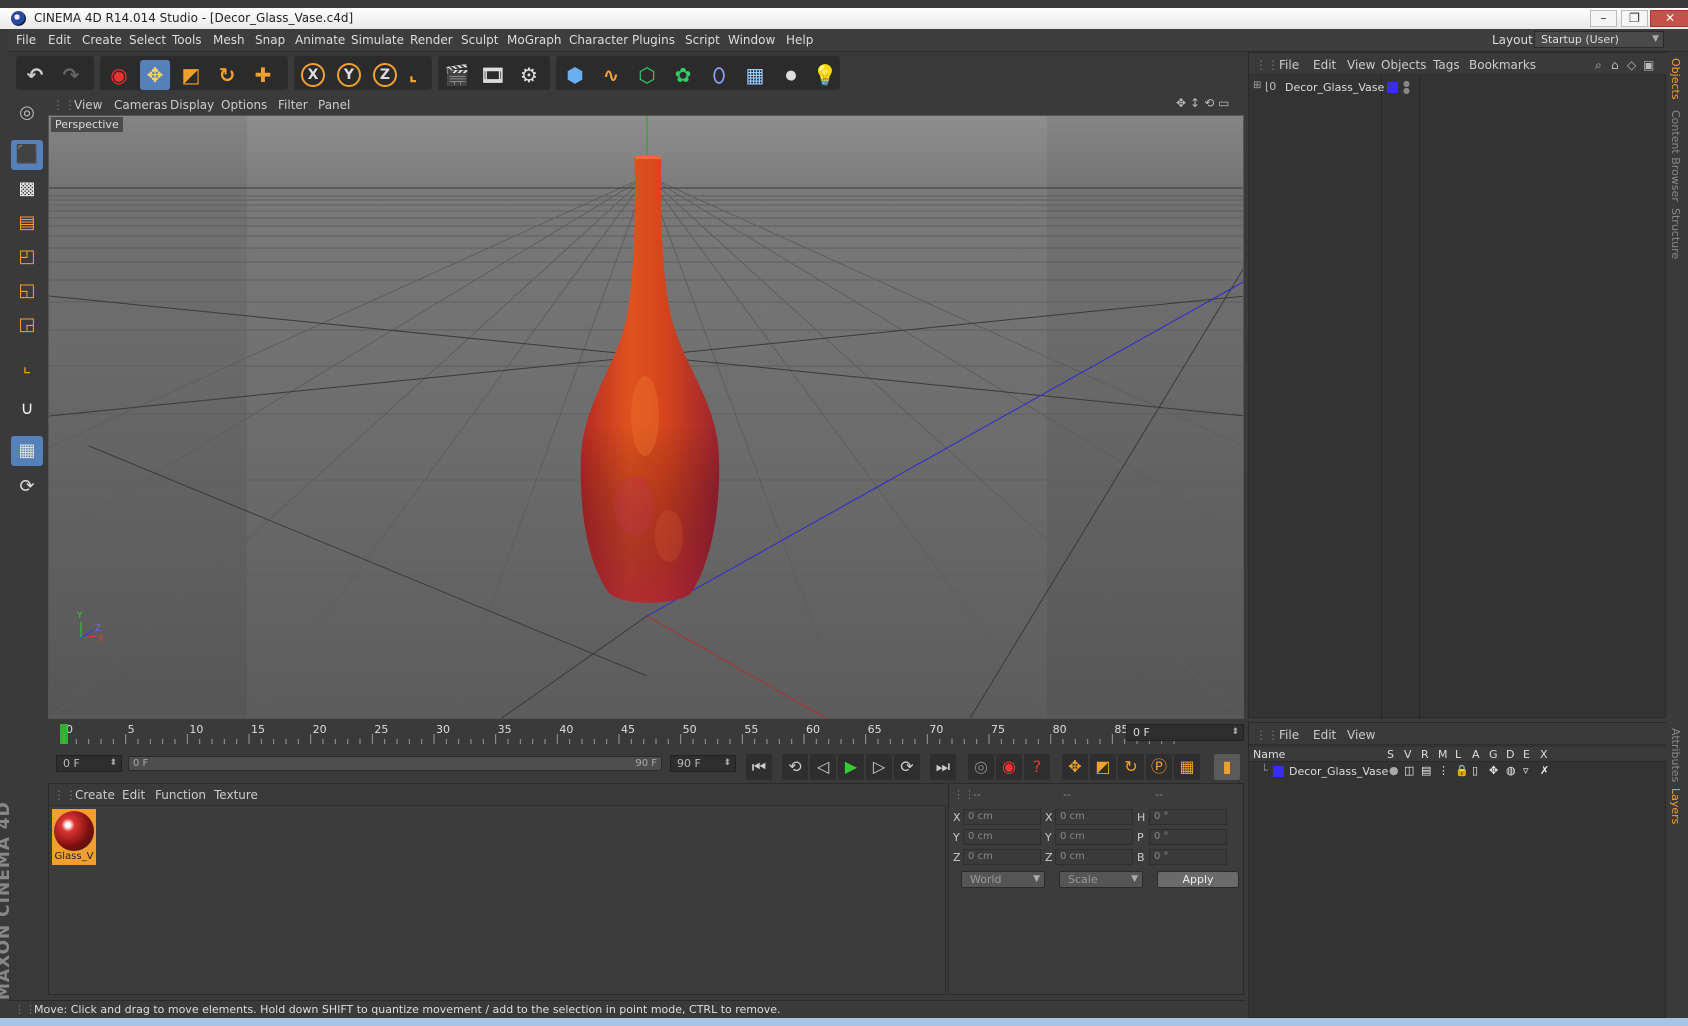 This screenshot has width=1688, height=1026. What do you see at coordinates (1426, 770) in the screenshot?
I see `render-toggle-icon: ▤` at bounding box center [1426, 770].